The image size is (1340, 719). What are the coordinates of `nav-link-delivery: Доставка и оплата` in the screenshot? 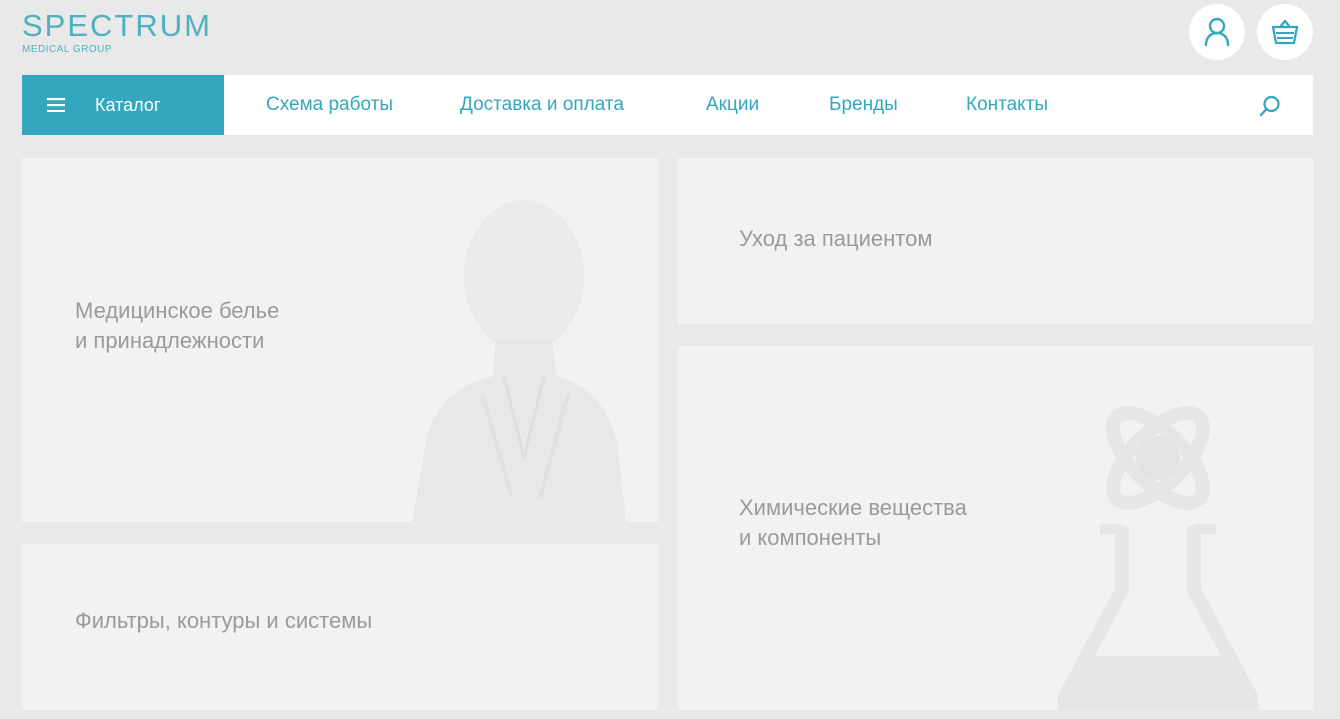 It's located at (542, 105).